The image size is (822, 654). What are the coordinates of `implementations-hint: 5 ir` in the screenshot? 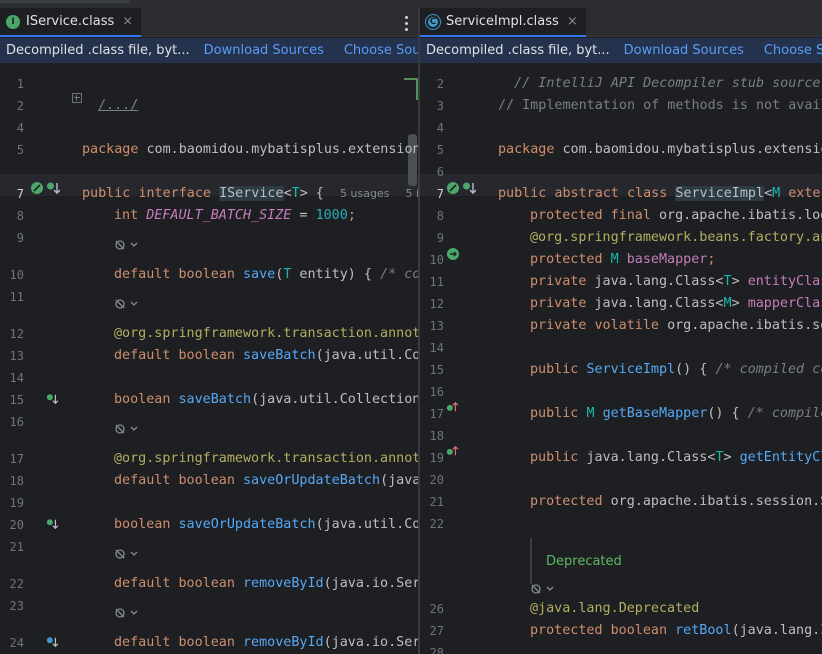 It's located at (411, 193).